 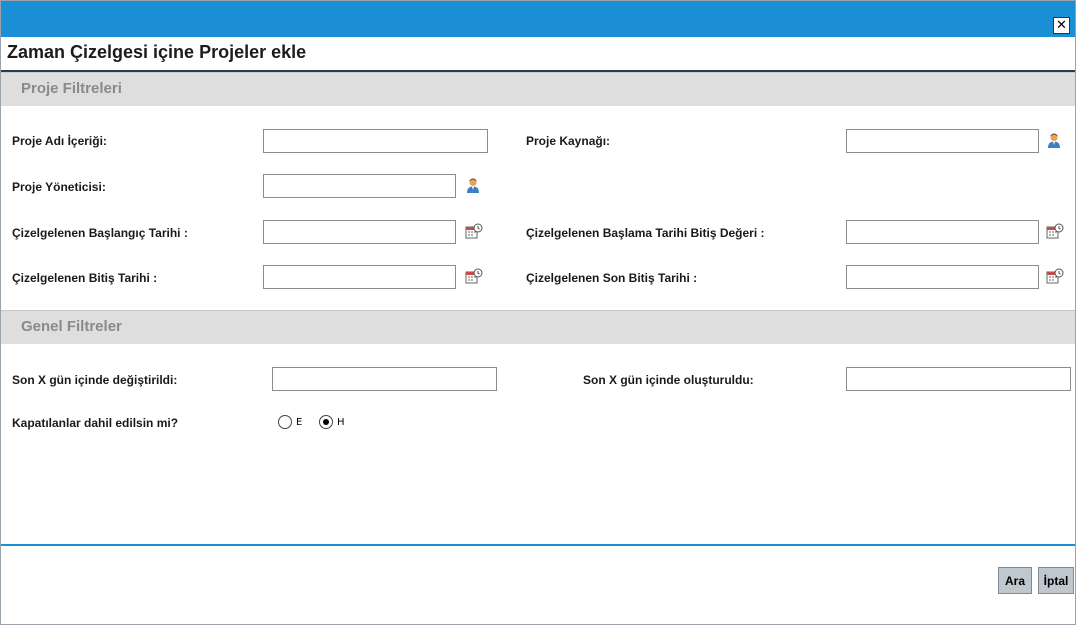 I want to click on project-filters-header: Proje Filtreleri, so click(x=538, y=89).